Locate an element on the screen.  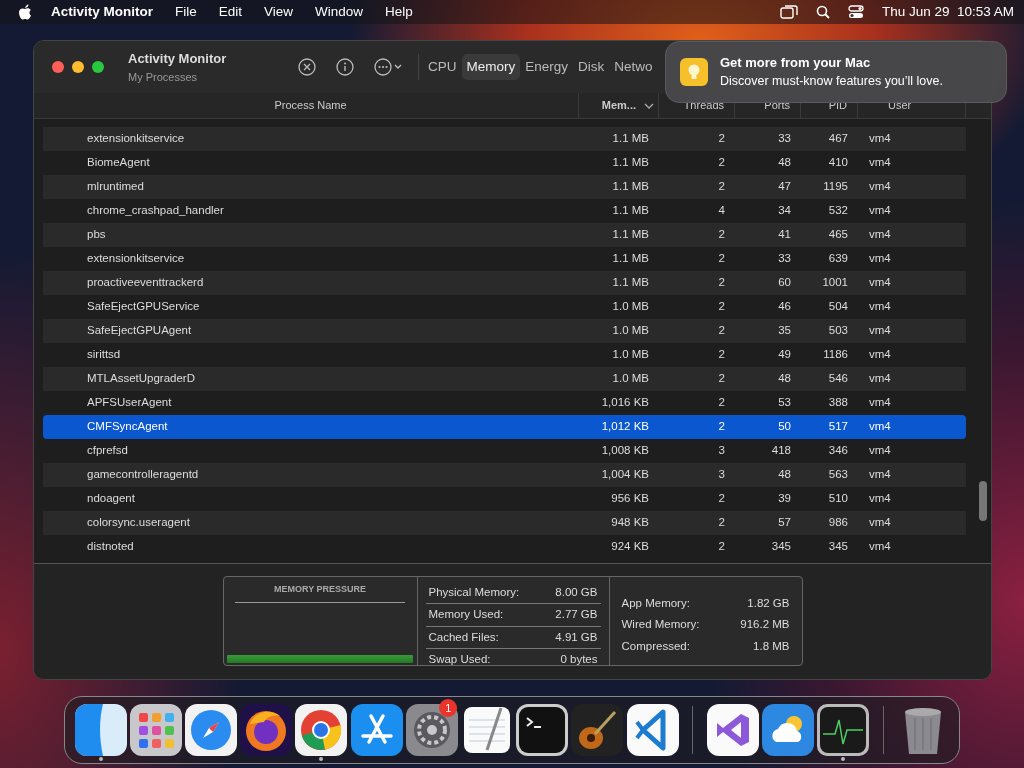
windows-icon is located at coordinates (788, 12).